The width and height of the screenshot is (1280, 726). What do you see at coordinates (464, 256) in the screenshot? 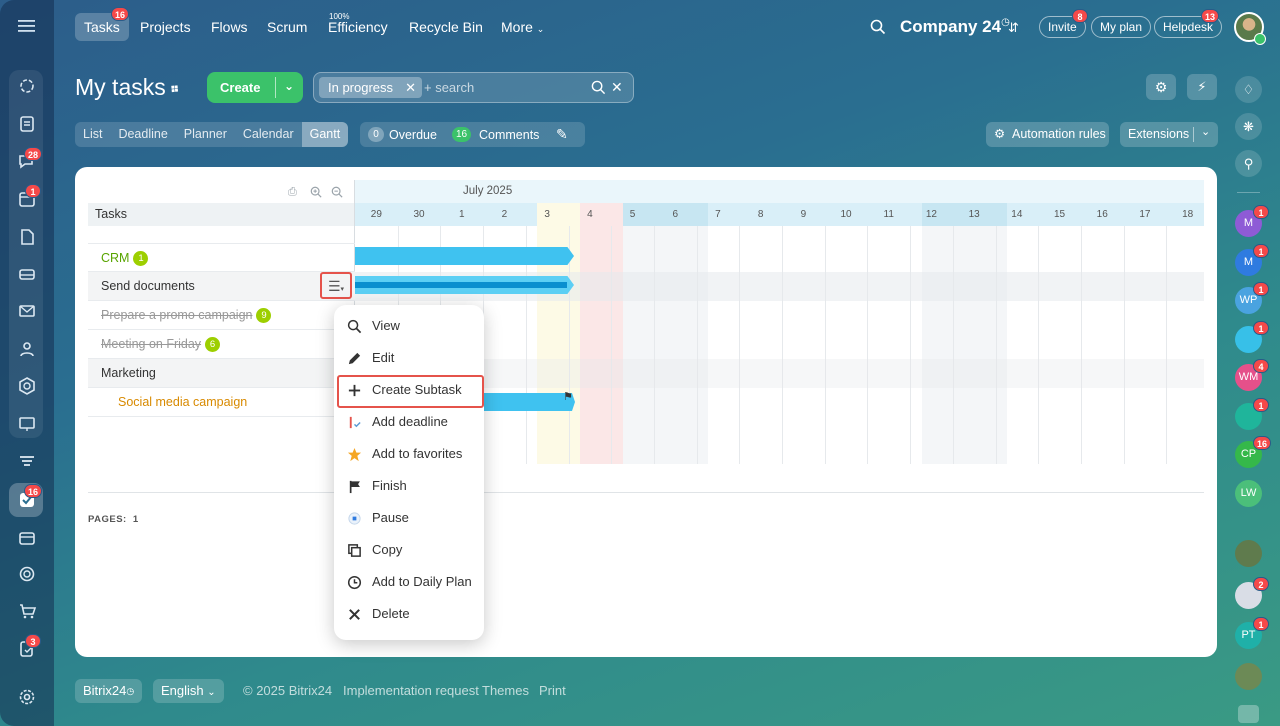
I see `gantt-bar-crm` at bounding box center [464, 256].